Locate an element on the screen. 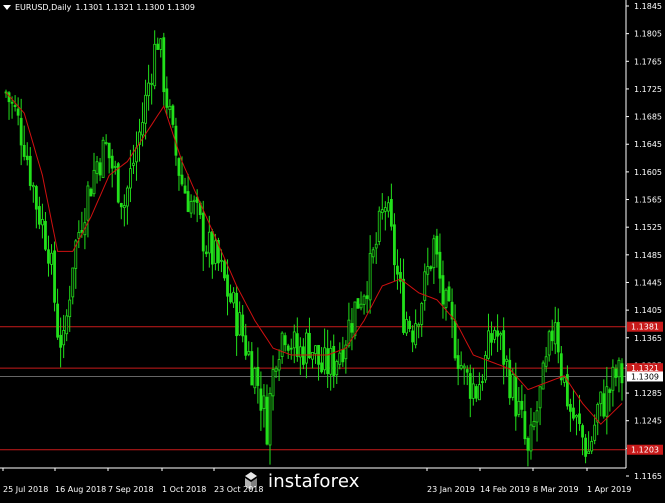 The height and width of the screenshot is (503, 665). dropdown-triangle-icon is located at coordinates (7, 7).